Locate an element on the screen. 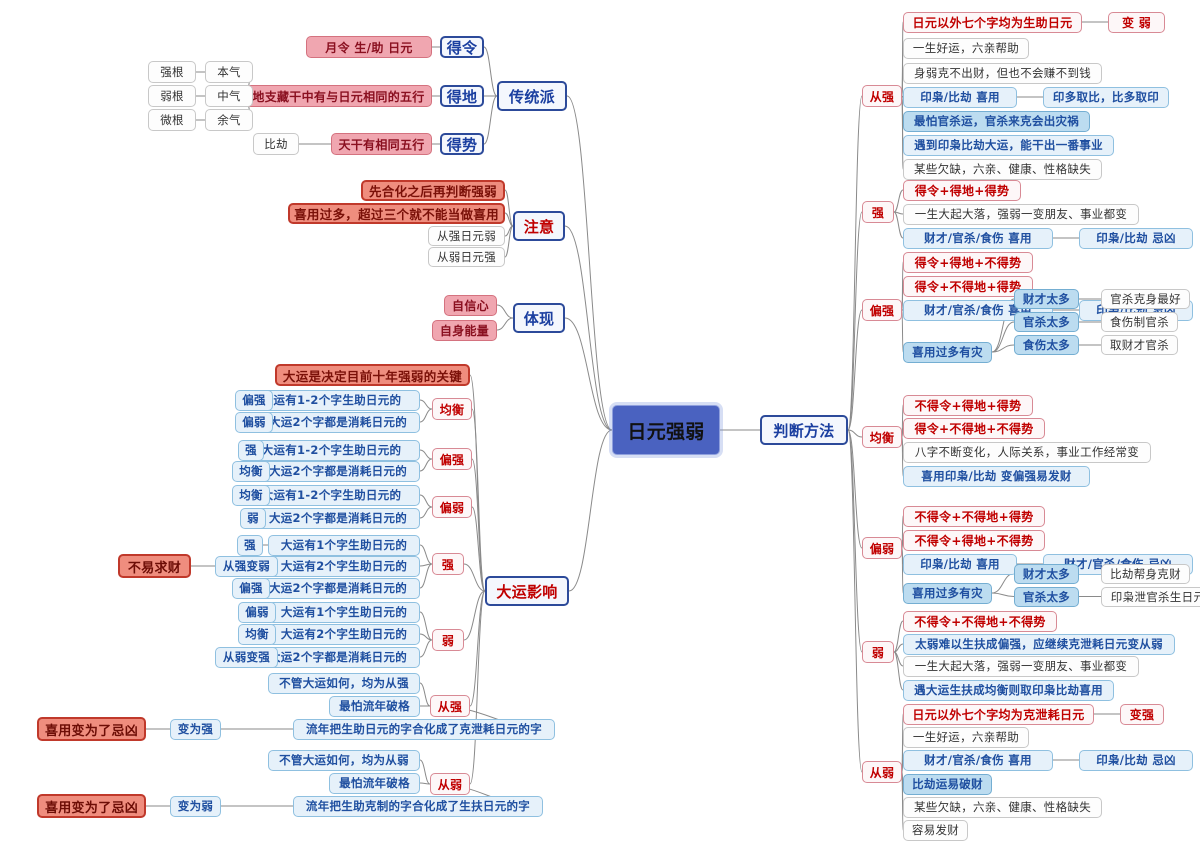 This screenshot has height=857, width=1200. attention-item-1: 喜用过多，超过三个就不能当做喜用 is located at coordinates (396, 213).